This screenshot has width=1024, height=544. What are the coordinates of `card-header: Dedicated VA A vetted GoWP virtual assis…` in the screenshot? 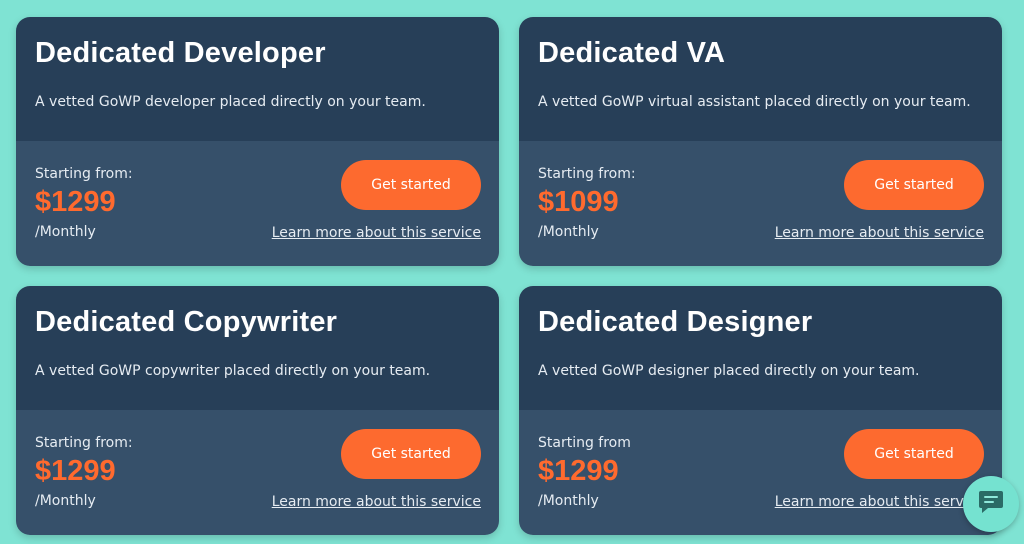 It's located at (760, 79).